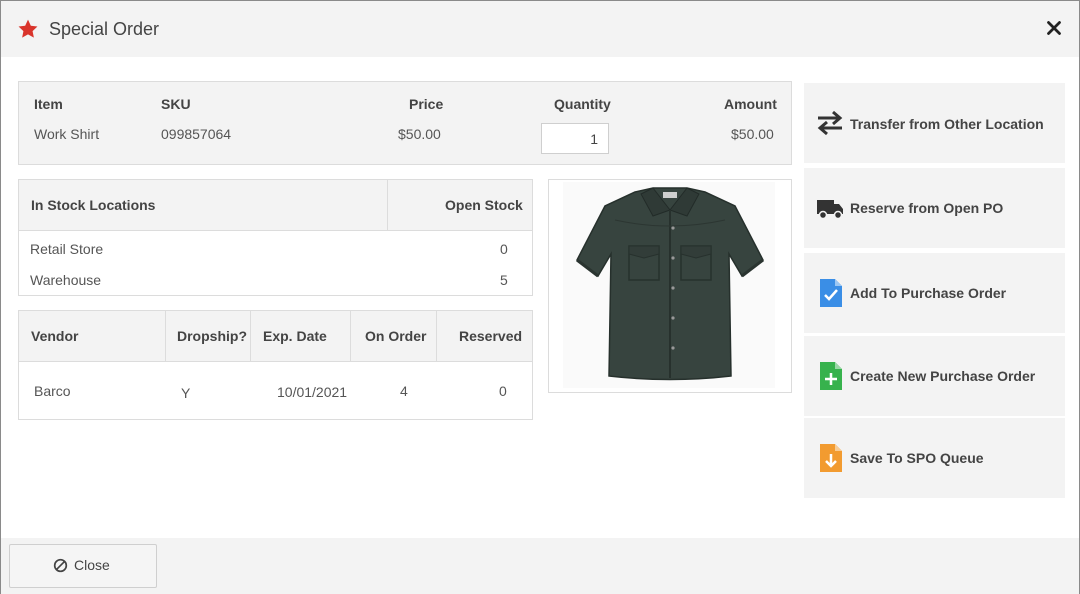  Describe the element at coordinates (176, 104) in the screenshot. I see `sku-header: SKU` at that location.